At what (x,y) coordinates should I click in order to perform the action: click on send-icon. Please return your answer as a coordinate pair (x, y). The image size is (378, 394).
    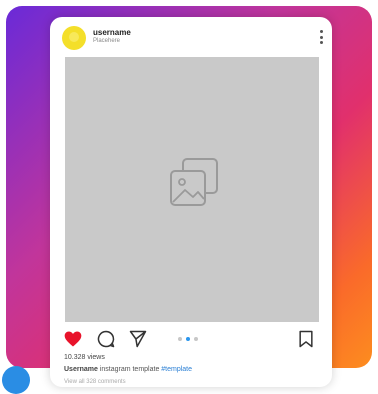
    Looking at the image, I should click on (138, 339).